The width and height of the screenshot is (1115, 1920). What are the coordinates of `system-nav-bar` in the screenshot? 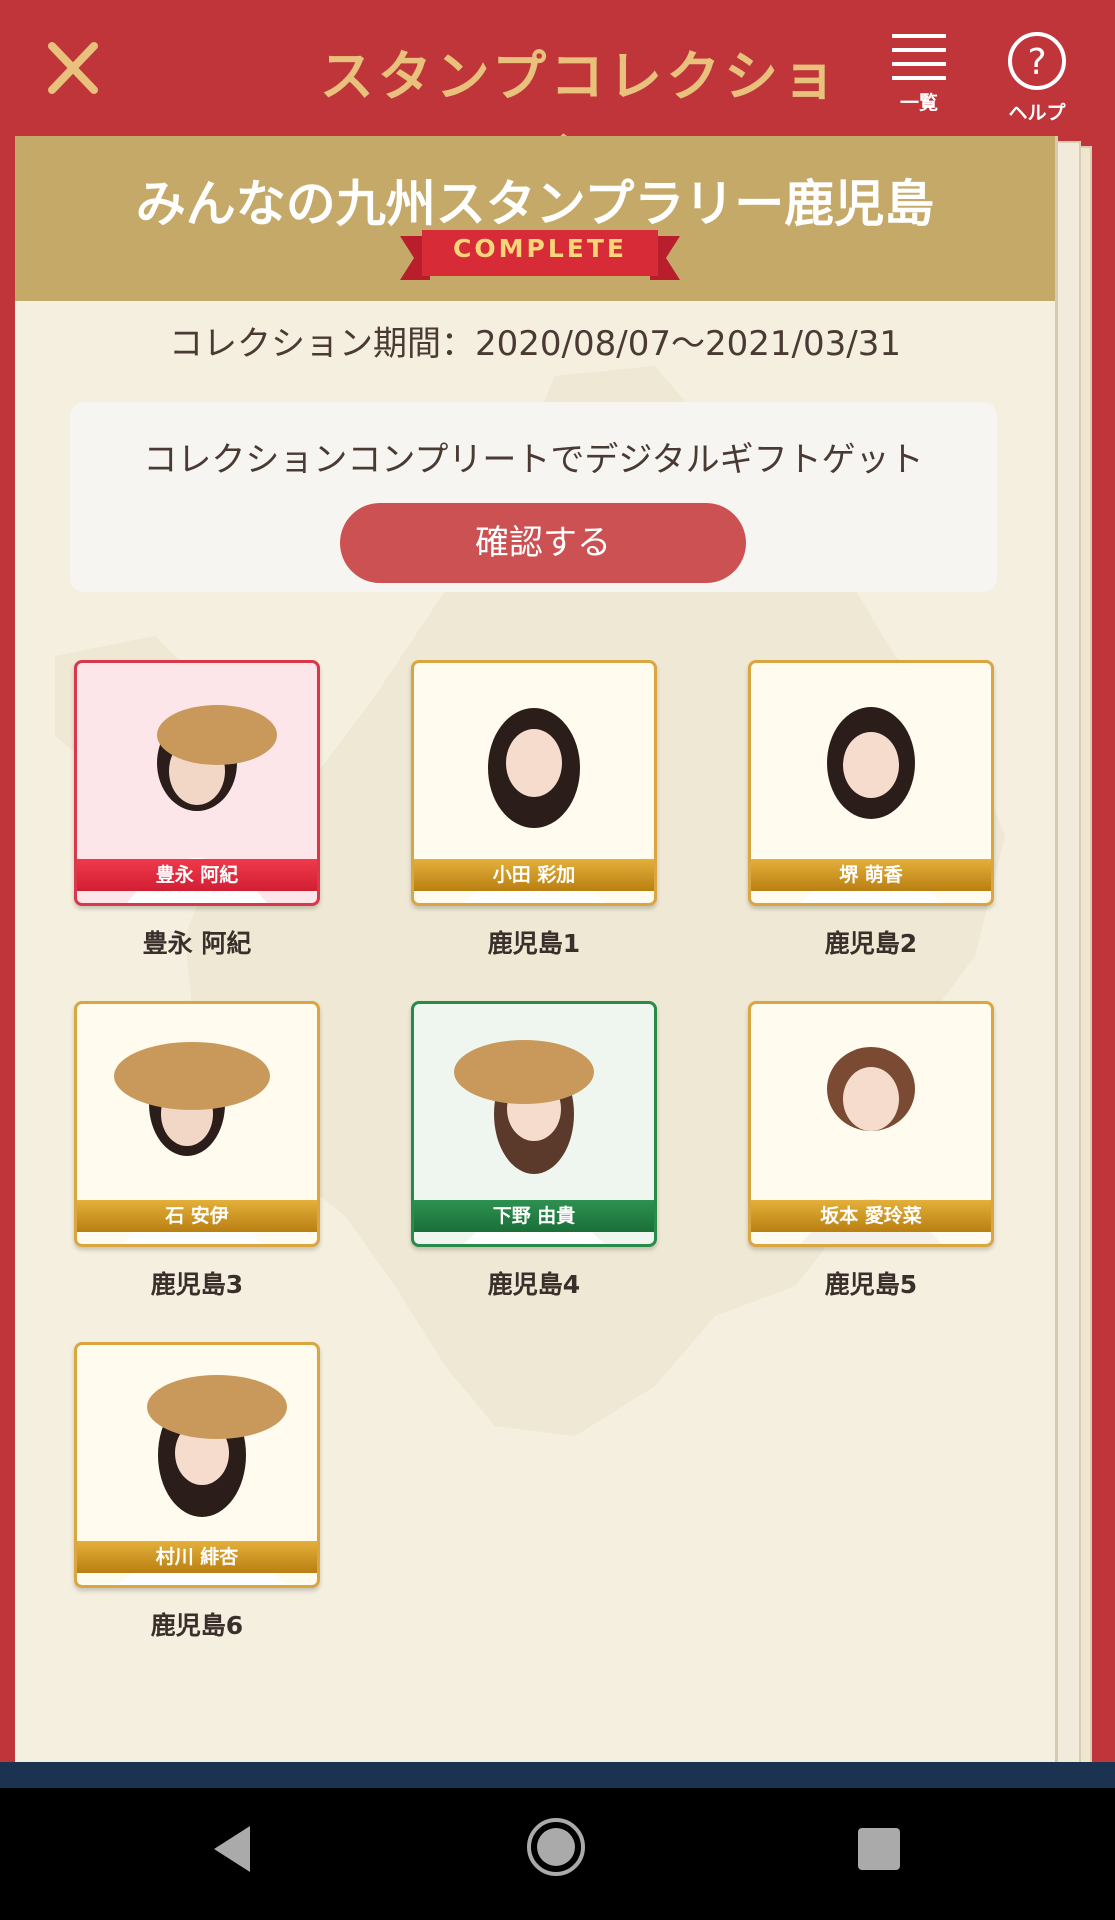 It's located at (557, 1854).